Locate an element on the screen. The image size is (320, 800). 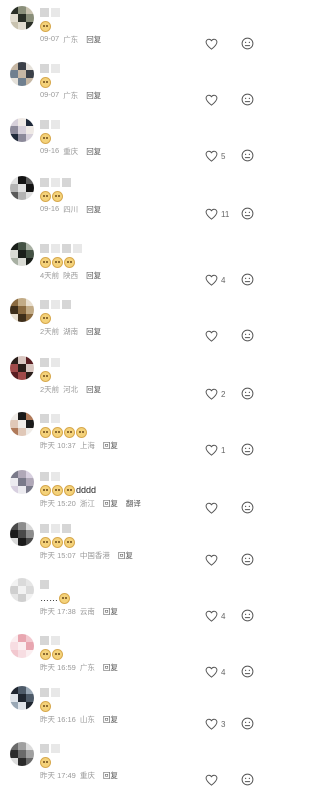
like-button: 3 is located at coordinates (215, 724).